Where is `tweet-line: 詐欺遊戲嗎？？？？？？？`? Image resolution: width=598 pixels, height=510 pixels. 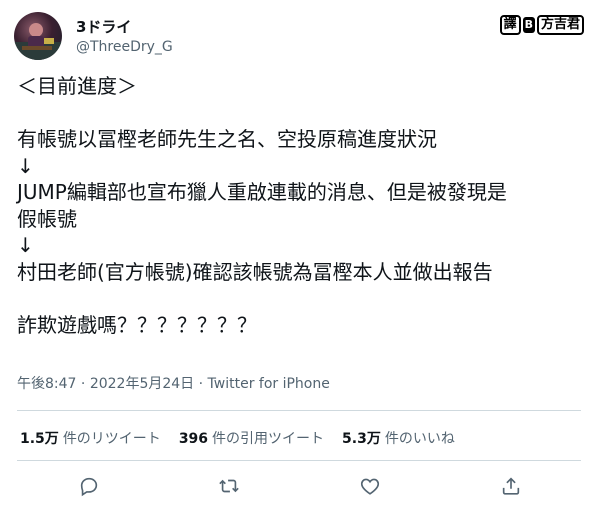
tweet-line: 詐欺遊戲嗎？？？？？？？ is located at coordinates (137, 324).